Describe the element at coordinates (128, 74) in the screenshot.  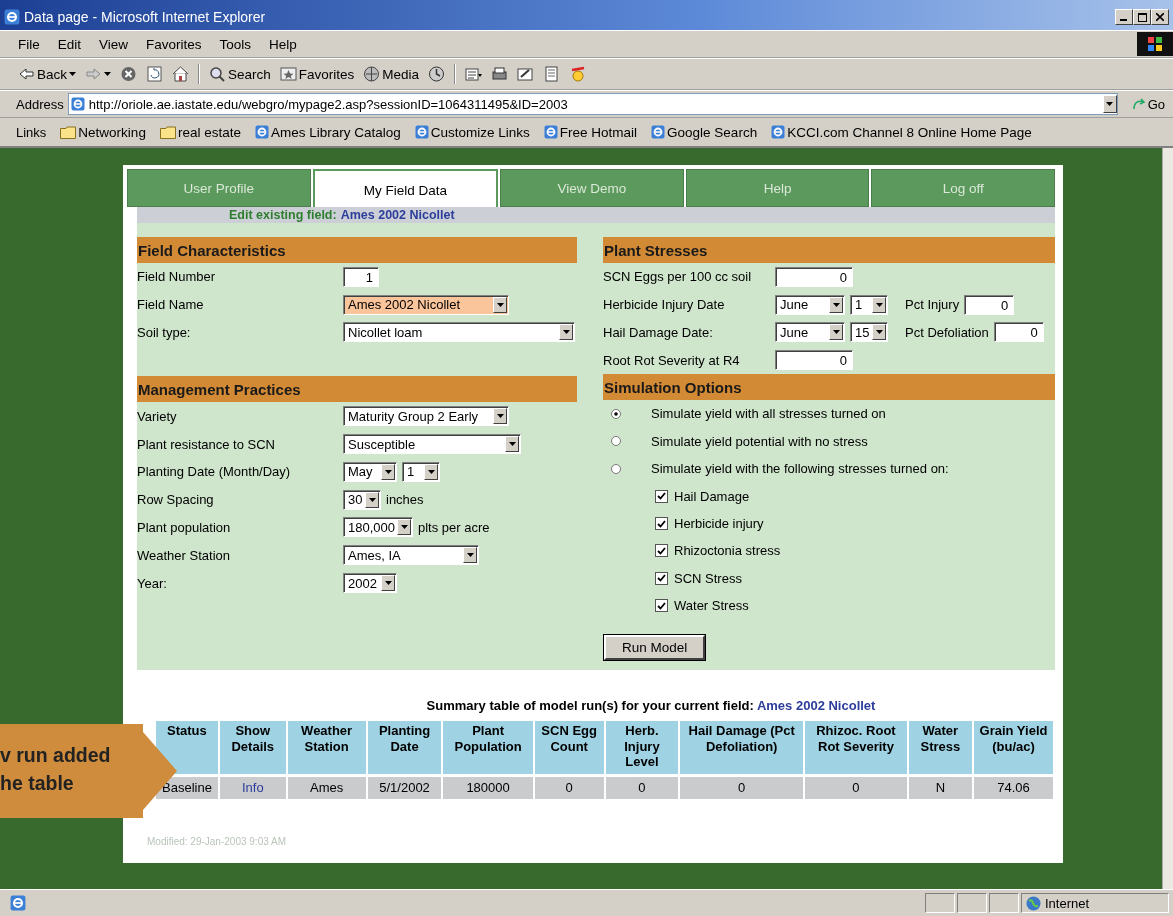
I see `stop-icon` at that location.